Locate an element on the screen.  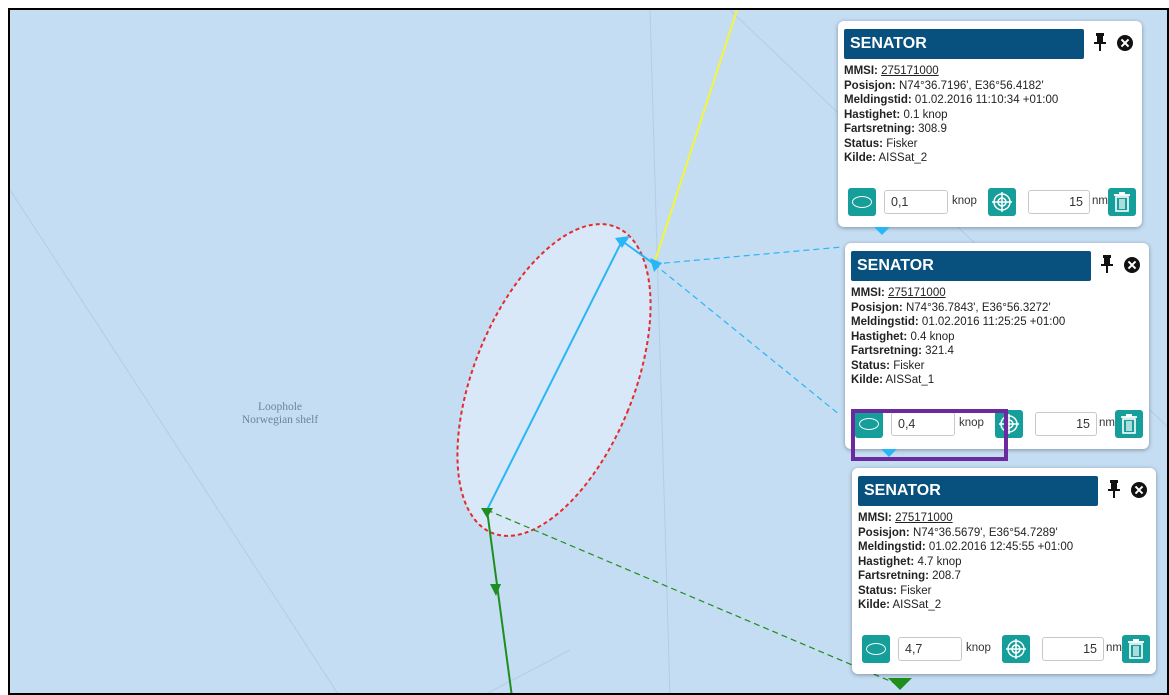
track-green is located at coordinates (499, 601).